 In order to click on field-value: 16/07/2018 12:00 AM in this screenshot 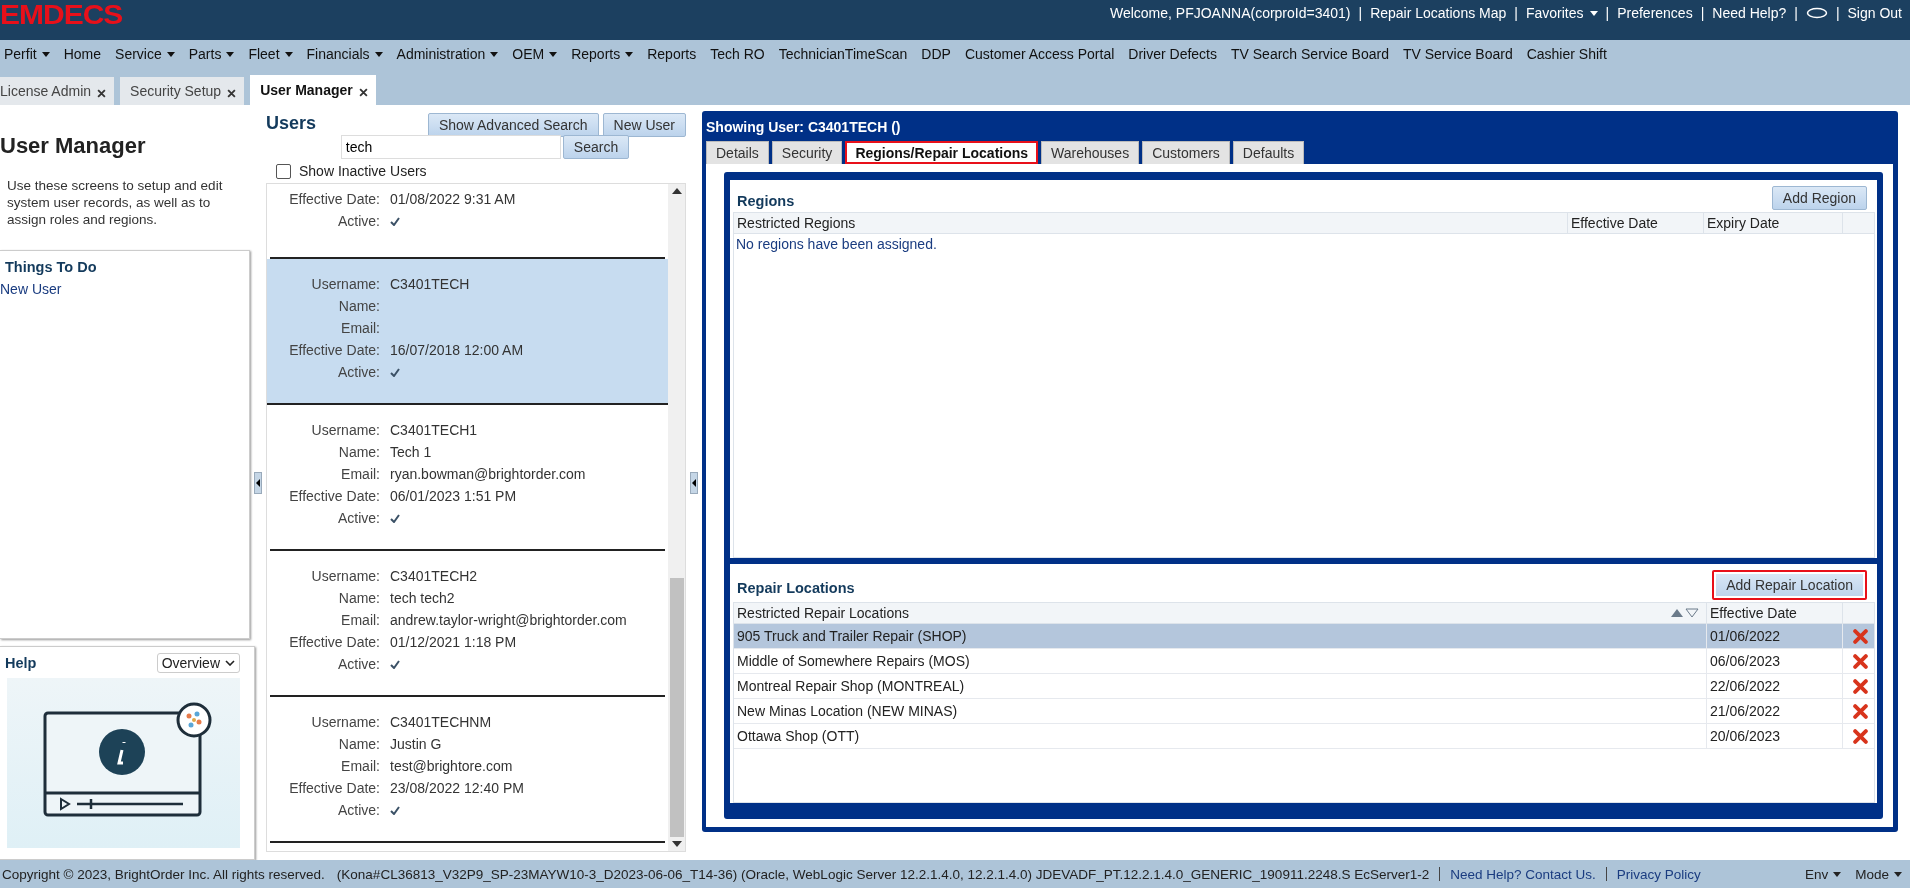, I will do `click(457, 350)`.